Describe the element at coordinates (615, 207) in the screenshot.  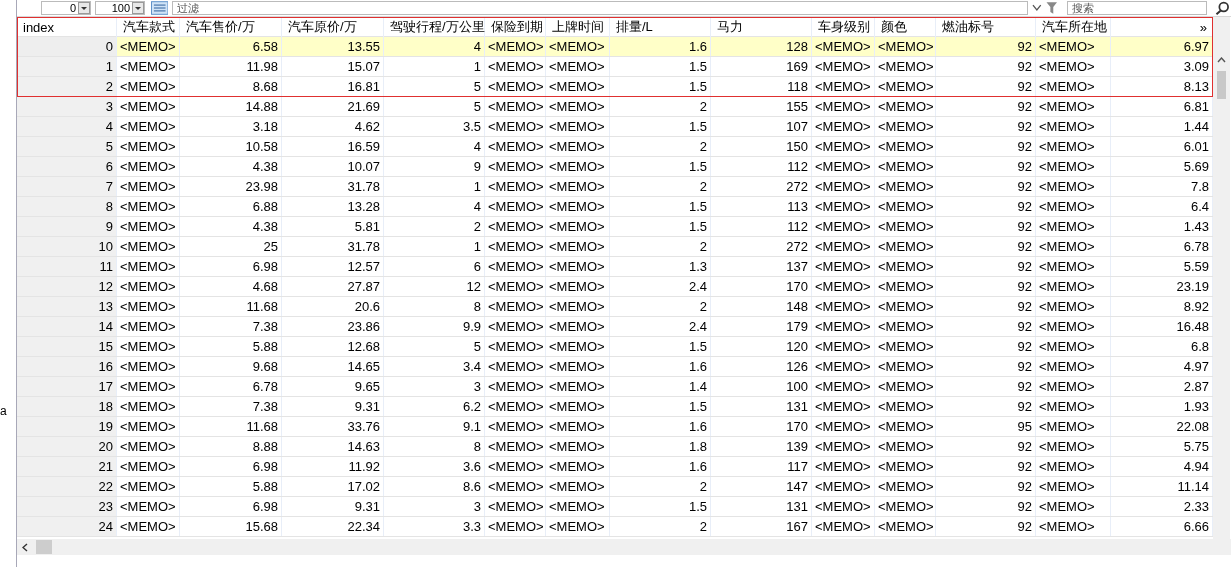
I see `table-row: 8 <MEMO> 6.88 13.28 4 <MEMO> <MEMO> 1.5 113 <MEMO> <MEMO> 92 <MEMO> 6.4` at that location.